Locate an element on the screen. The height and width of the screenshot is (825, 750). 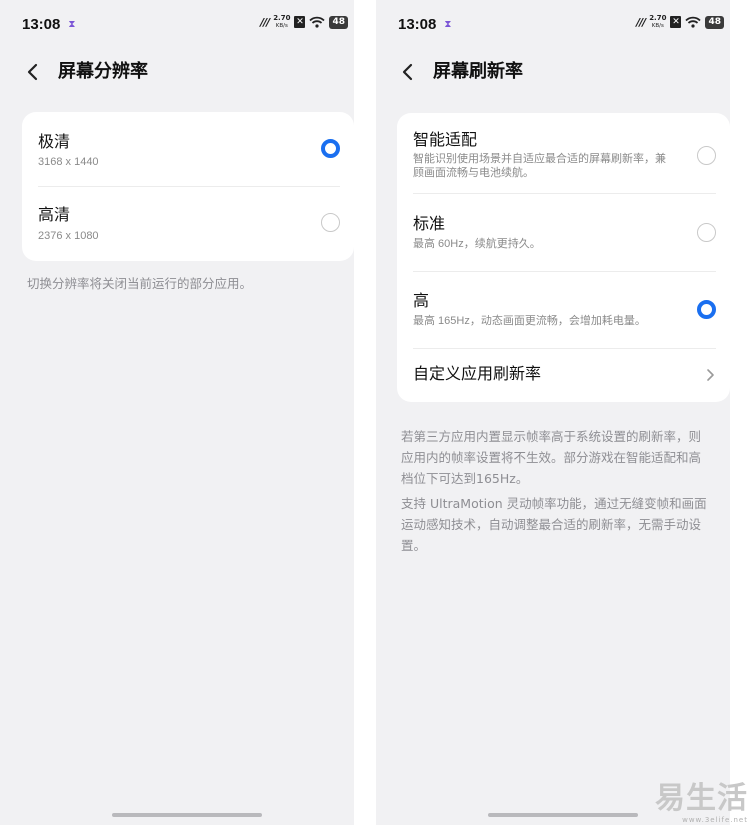
resolution-card: 极清 3168 x 1440 高清 2376 x 1080 is located at coordinates (188, 186).